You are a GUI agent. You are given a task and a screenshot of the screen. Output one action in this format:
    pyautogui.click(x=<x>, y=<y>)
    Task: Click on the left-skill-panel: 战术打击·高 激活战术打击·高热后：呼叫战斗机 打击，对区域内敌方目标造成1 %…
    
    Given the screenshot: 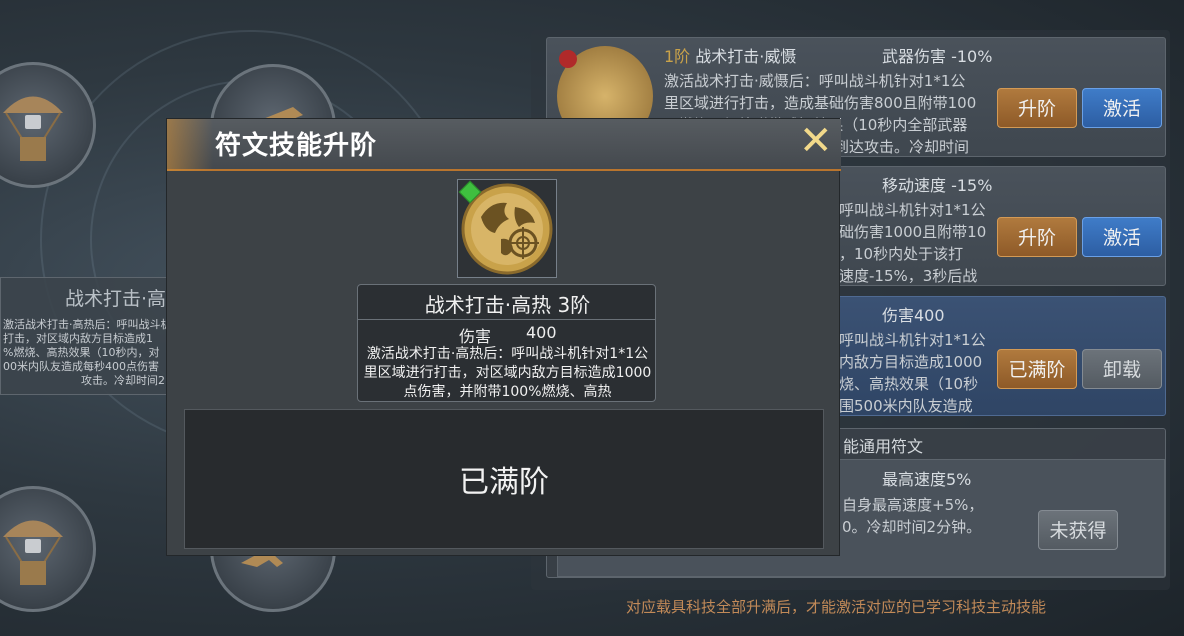 What is the action you would take?
    pyautogui.click(x=87, y=336)
    